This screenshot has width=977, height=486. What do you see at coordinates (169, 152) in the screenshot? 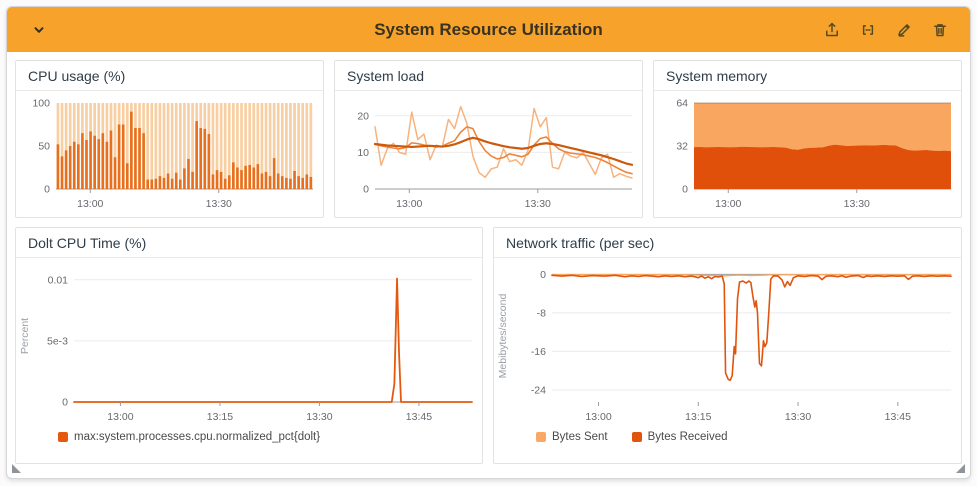
I see `cpu-usage-chart: 0 50 100 13:00 13:30` at bounding box center [169, 152].